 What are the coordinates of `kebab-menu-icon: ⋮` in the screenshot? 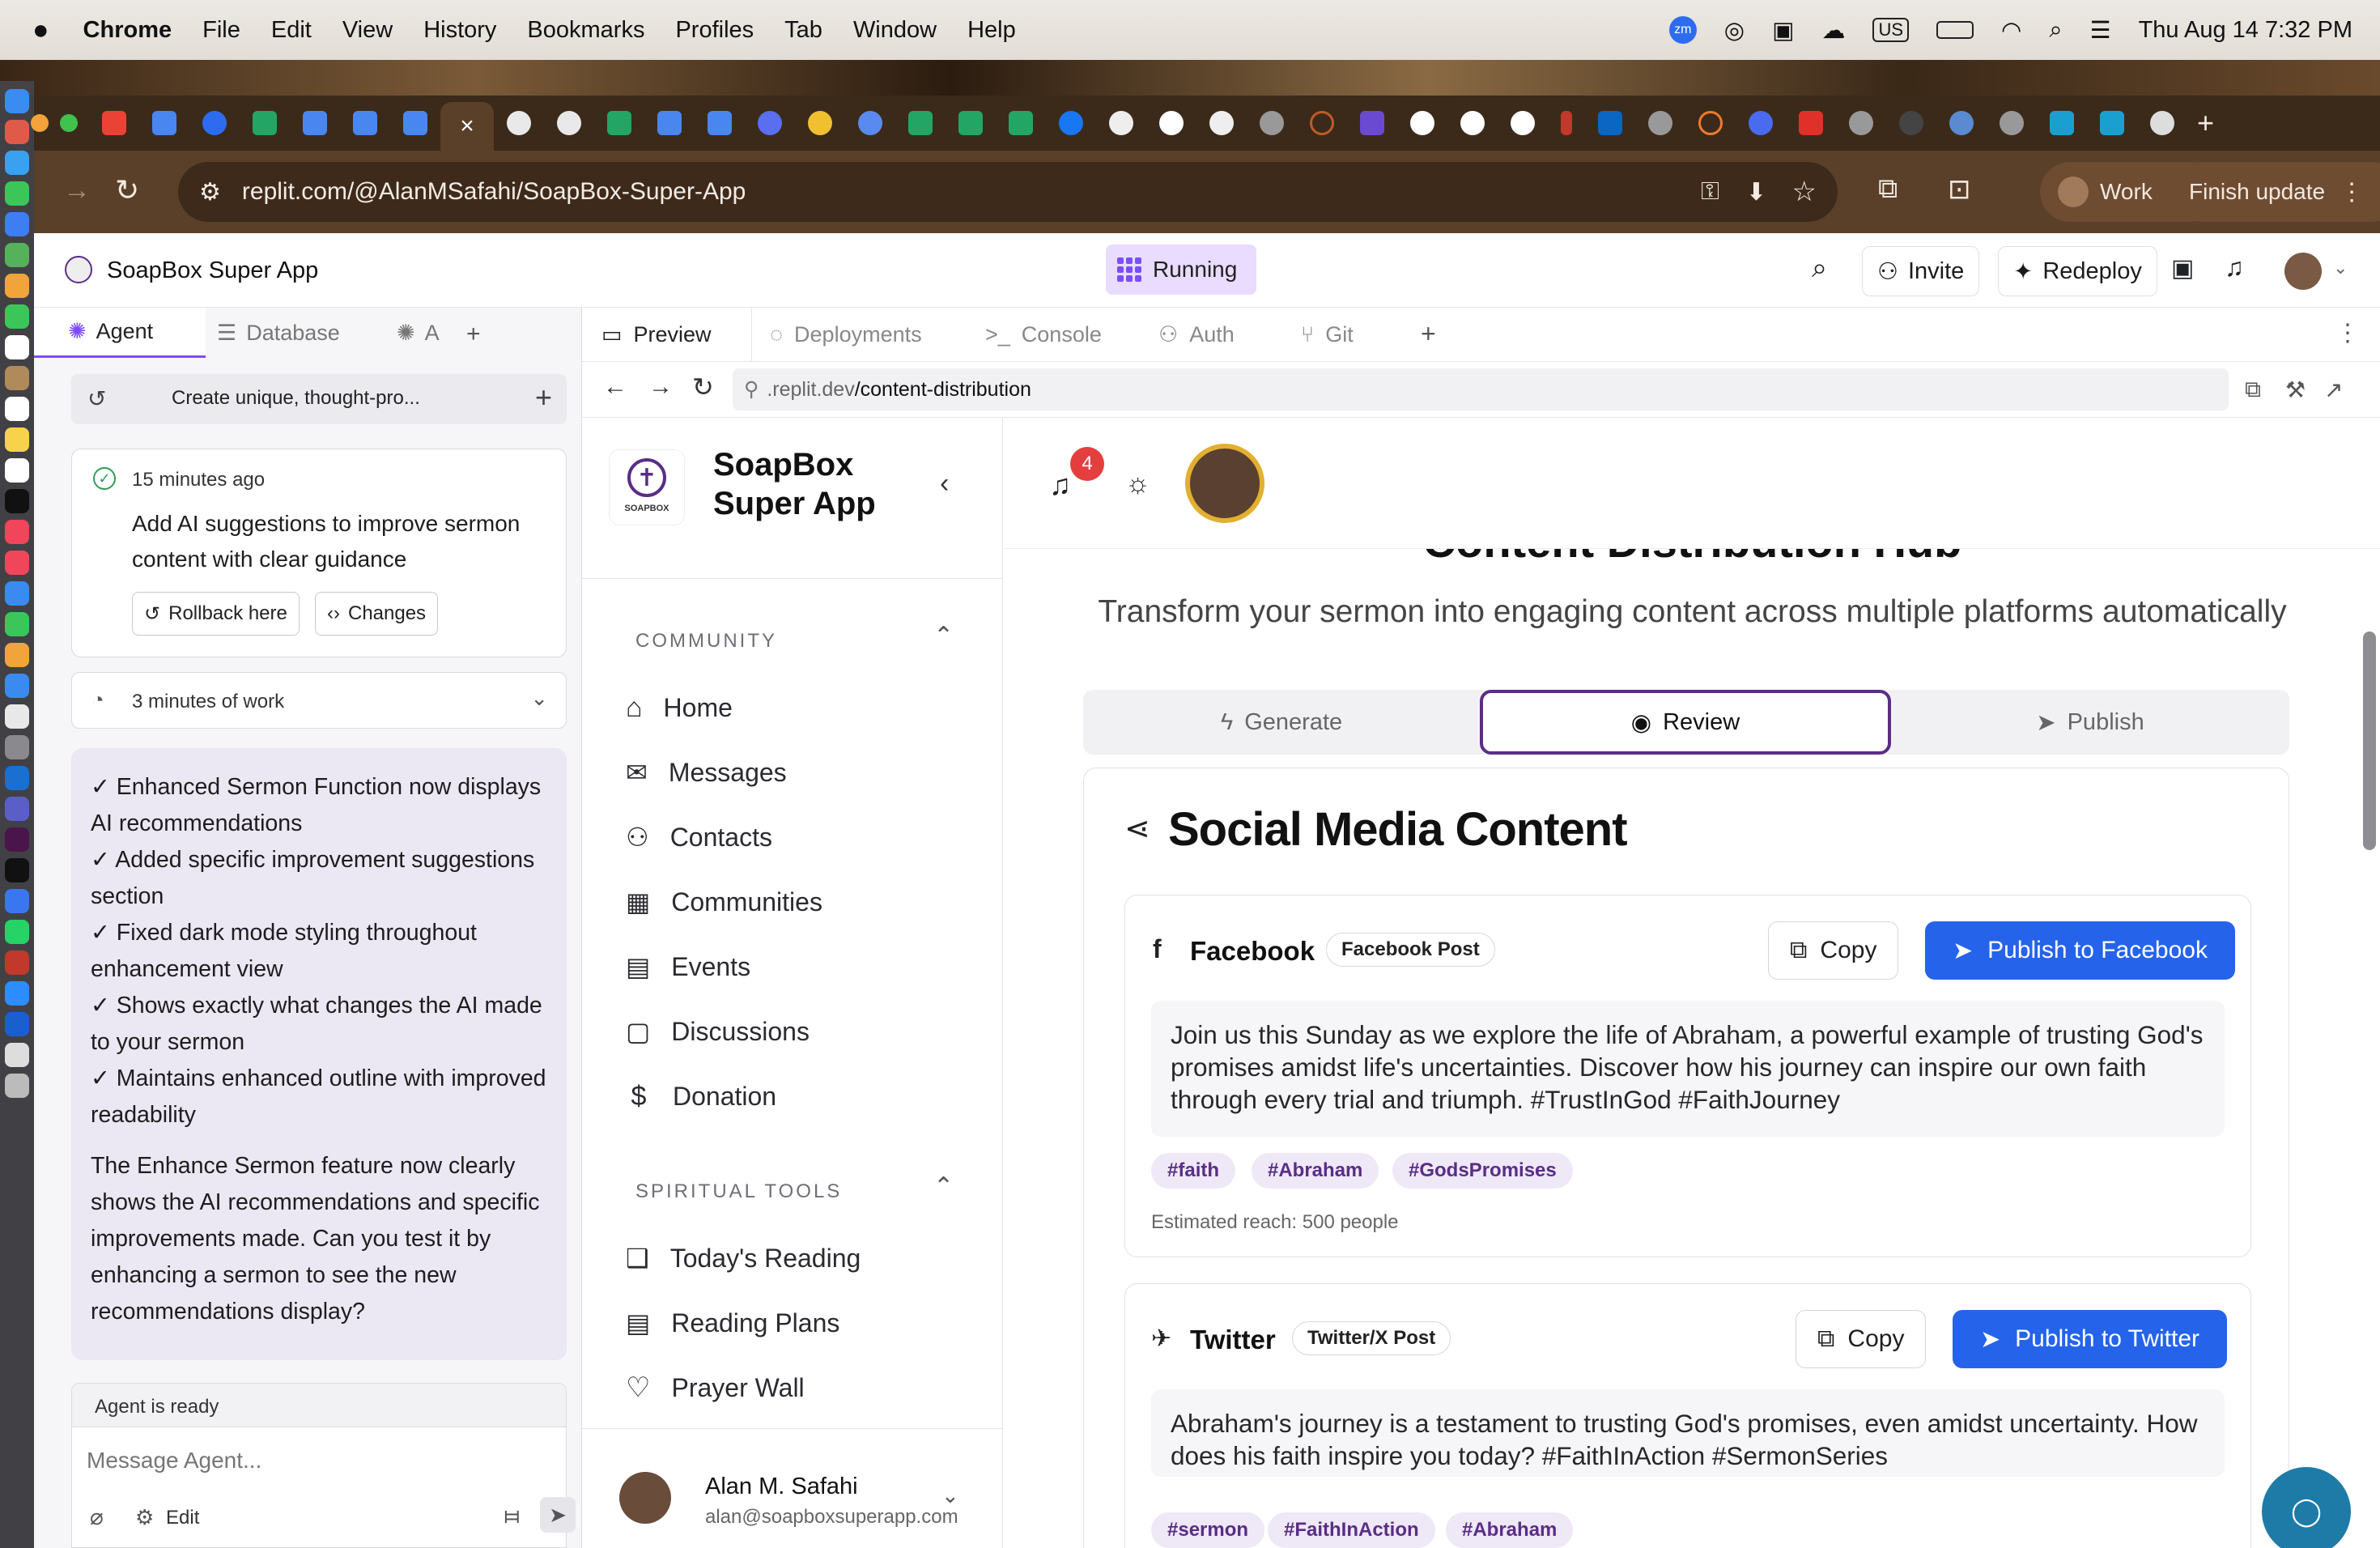 It's located at (2352, 192).